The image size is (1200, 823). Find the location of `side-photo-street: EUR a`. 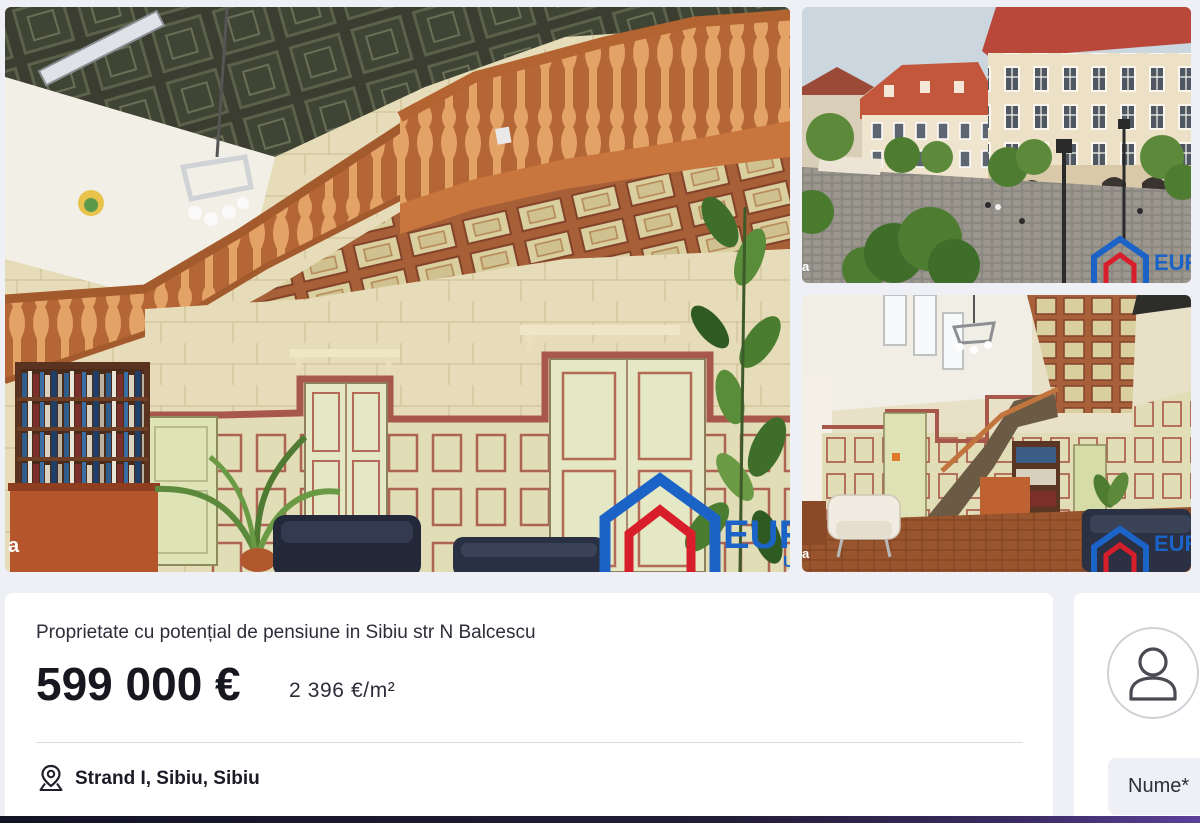

side-photo-street: EUR a is located at coordinates (996, 145).